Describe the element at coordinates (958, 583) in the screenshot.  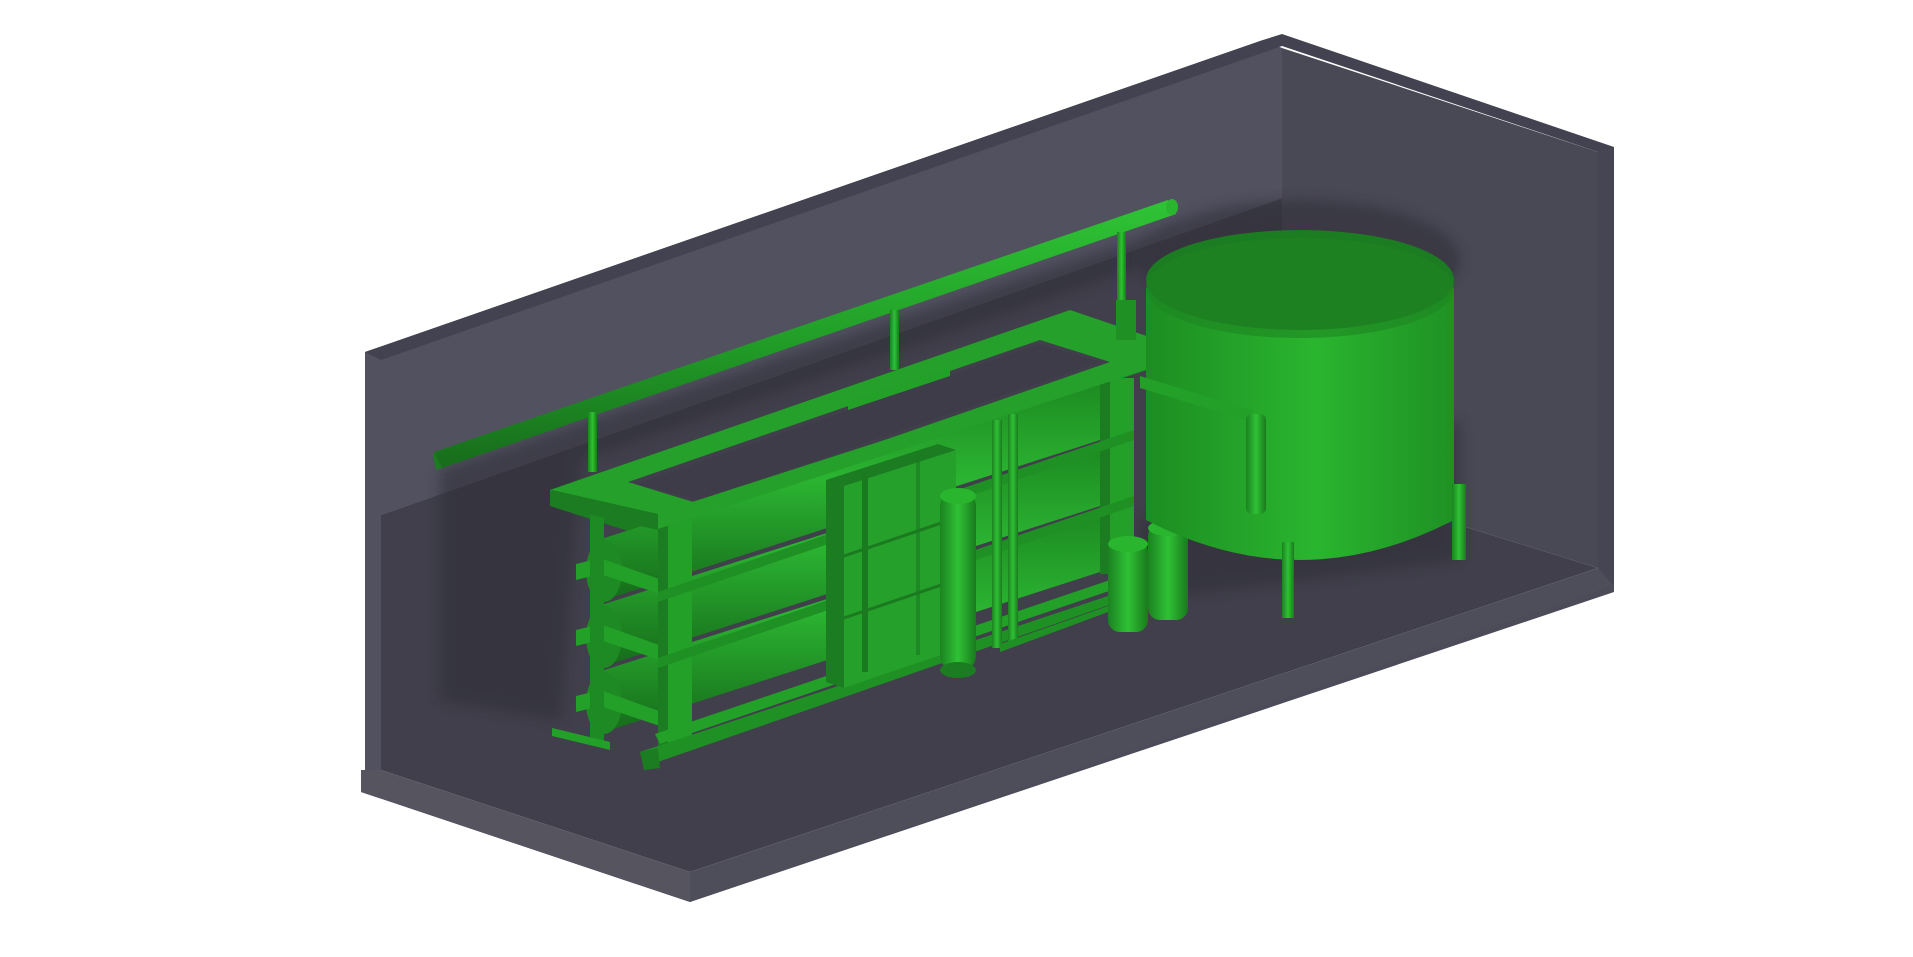
I see `cartridge-filter` at that location.